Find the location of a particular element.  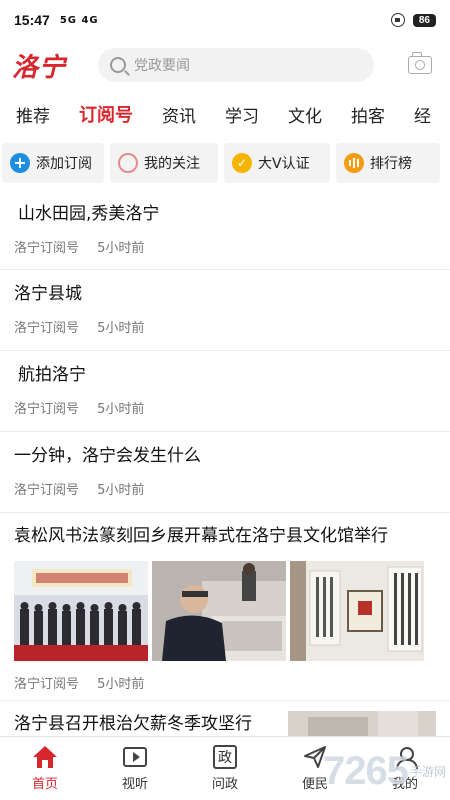

status-bar: 15:47 5G 4G 86 is located at coordinates (225, 20).